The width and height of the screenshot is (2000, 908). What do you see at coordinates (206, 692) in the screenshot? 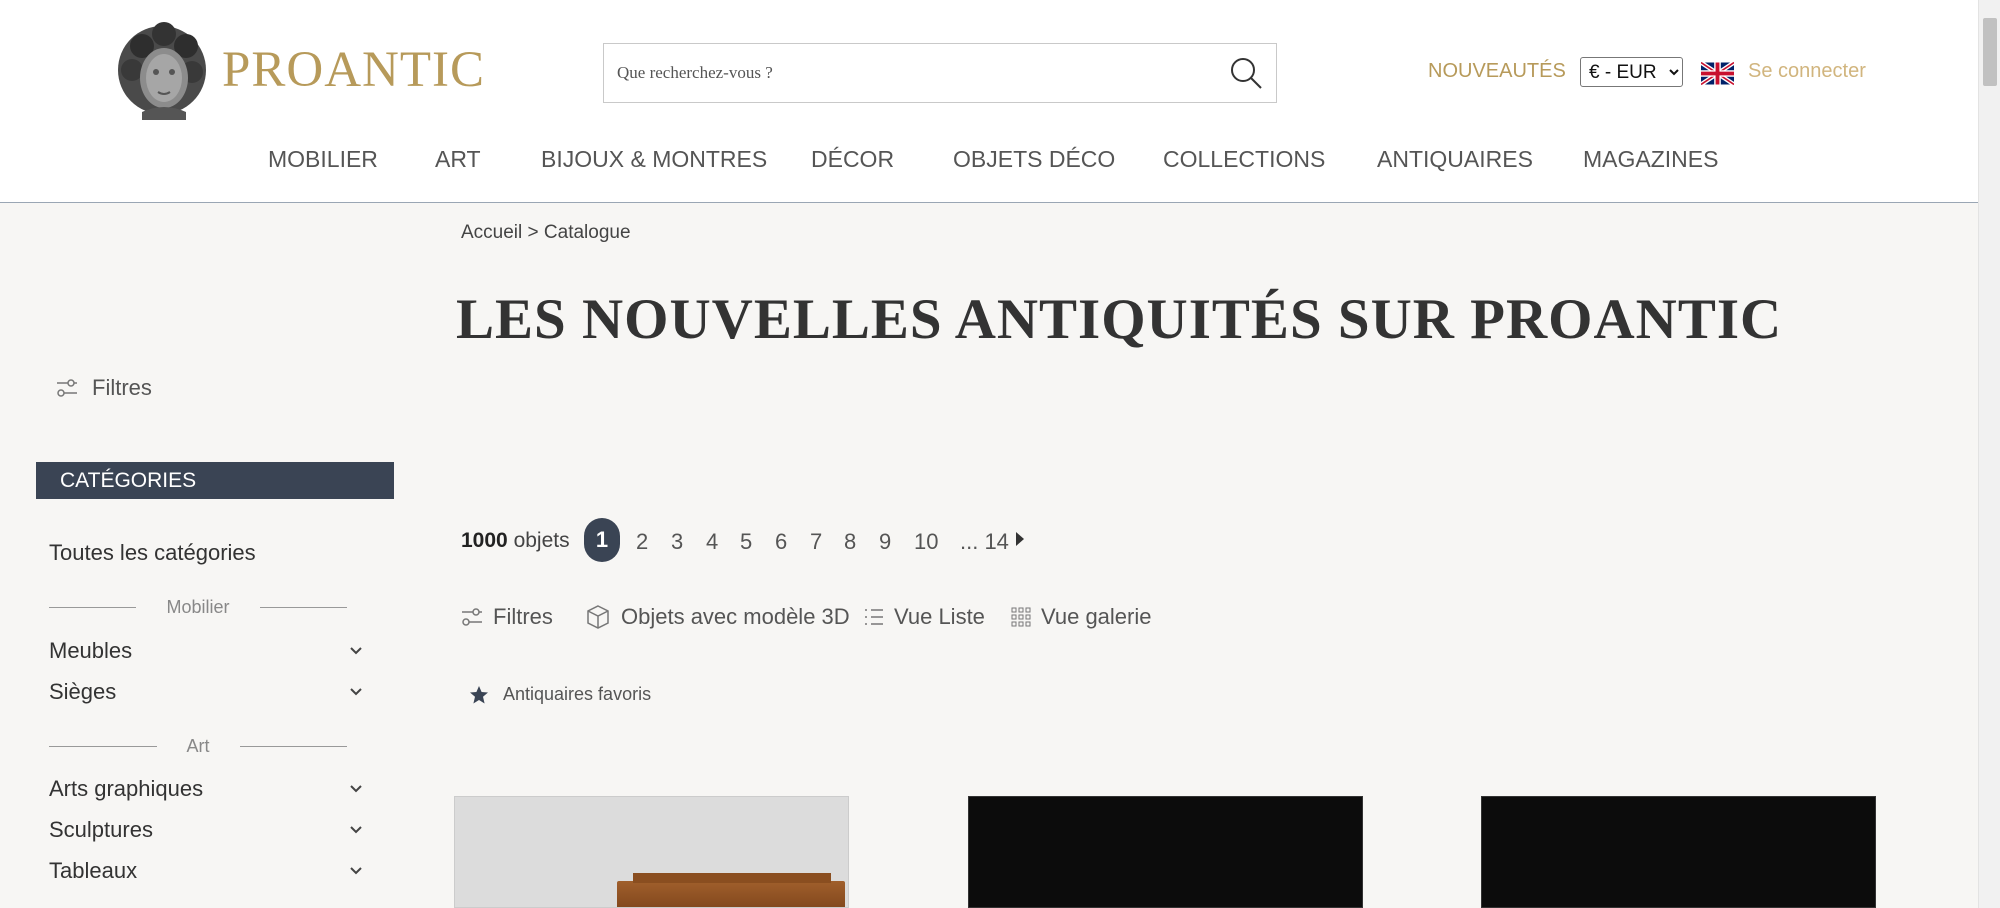
I see `category-item-sieges: Sièges` at bounding box center [206, 692].